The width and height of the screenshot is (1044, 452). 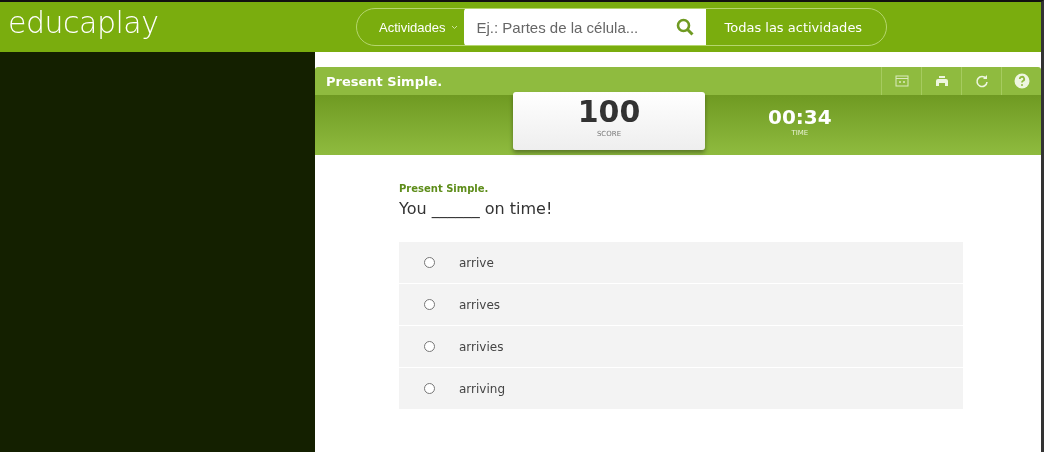 What do you see at coordinates (476, 262) in the screenshot?
I see `option-label: arrive` at bounding box center [476, 262].